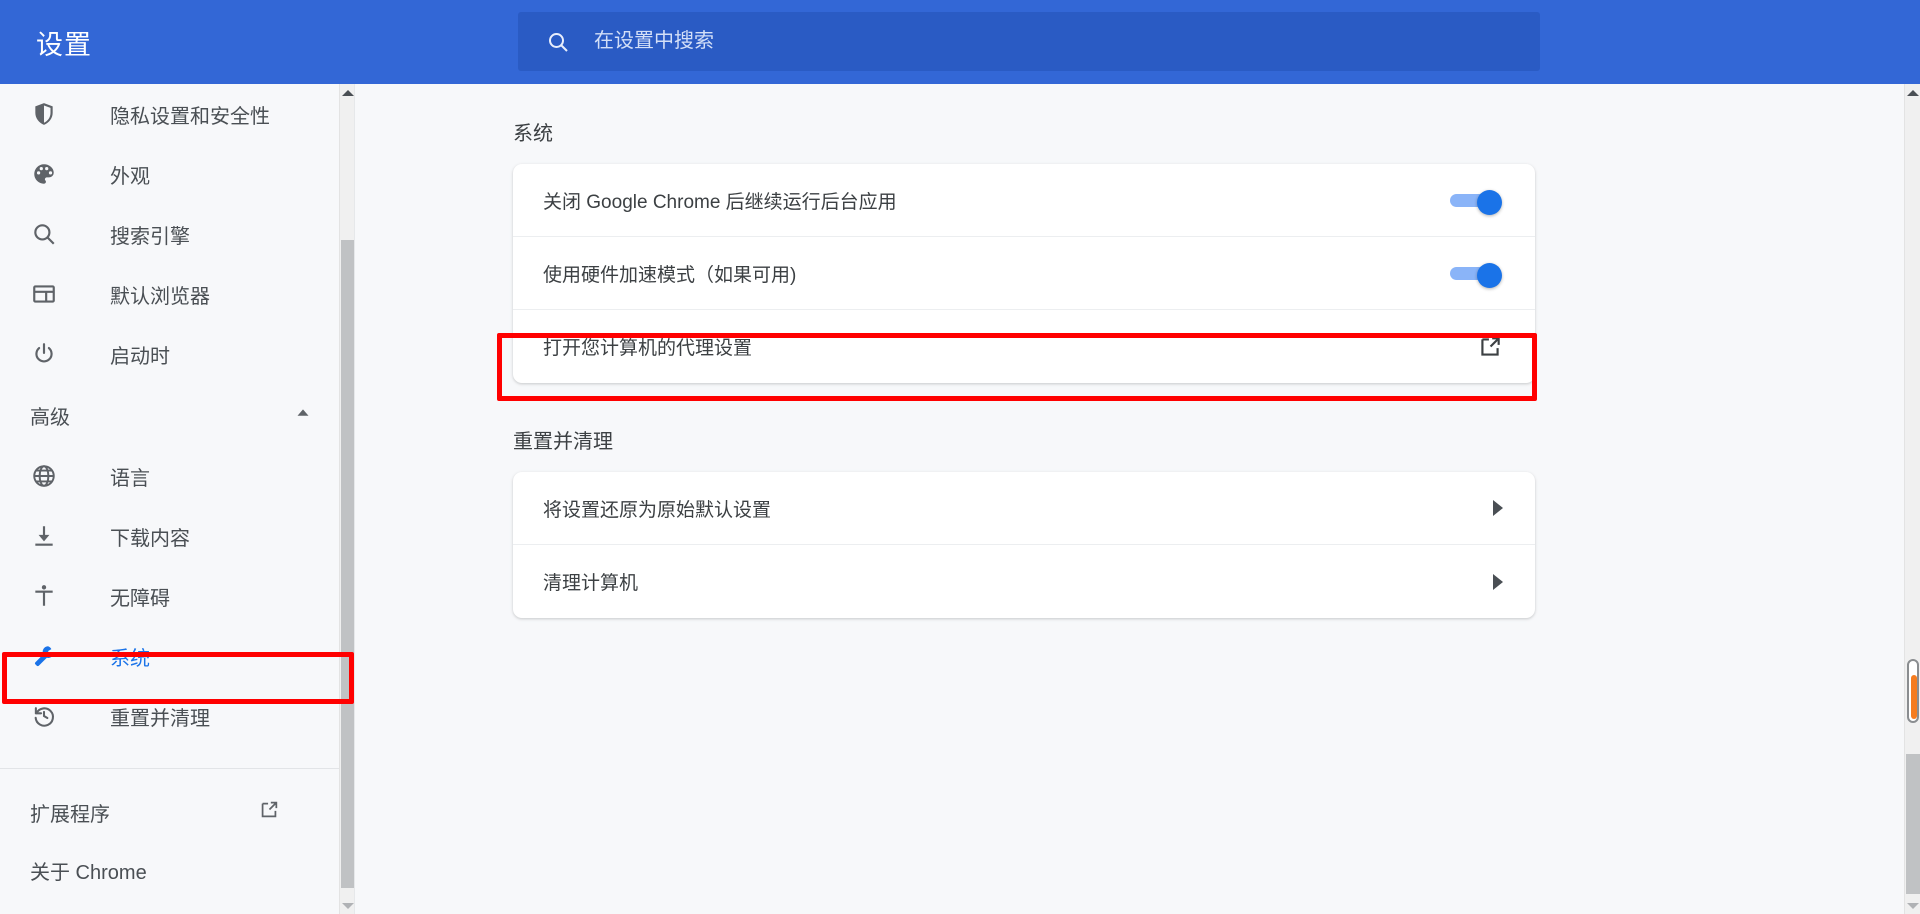  What do you see at coordinates (130, 176) in the screenshot?
I see `sidebar-item-label: 外观` at bounding box center [130, 176].